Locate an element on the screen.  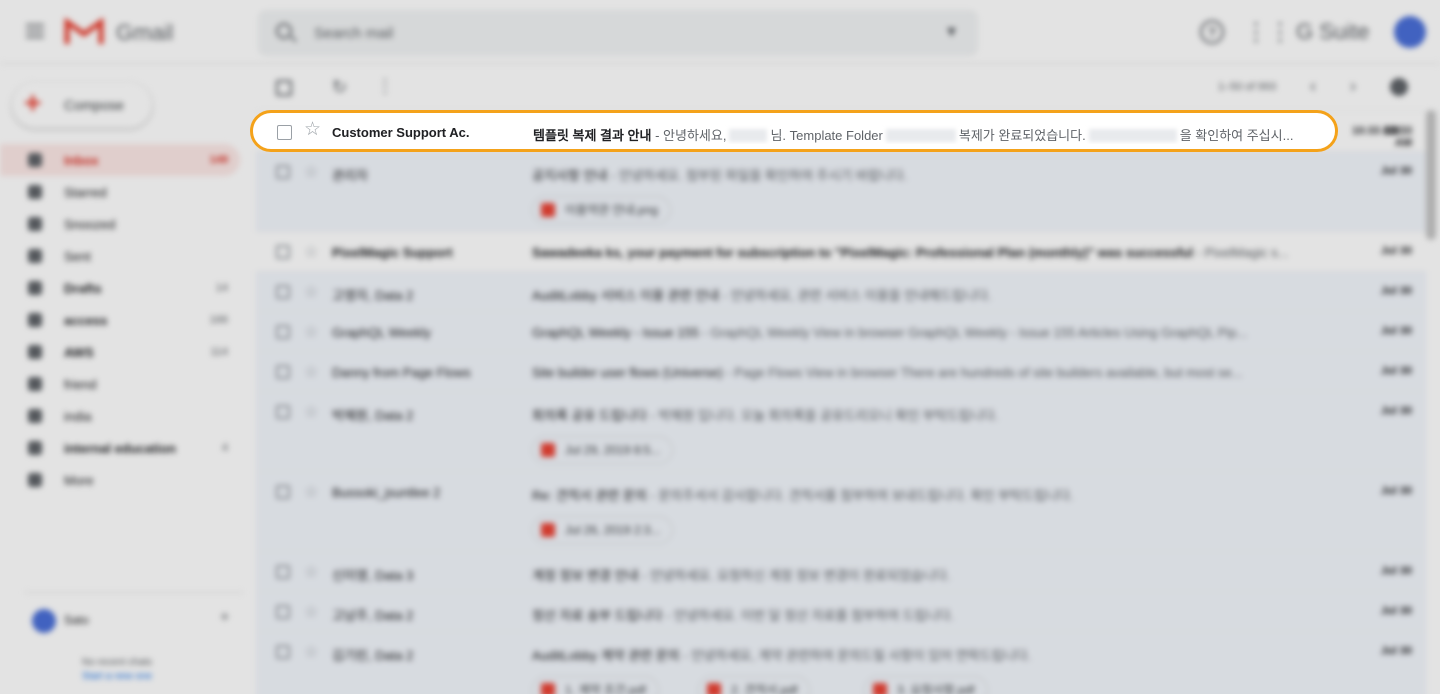
email-snippet-greeting: 안녕하세요, is located at coordinates (695, 135).